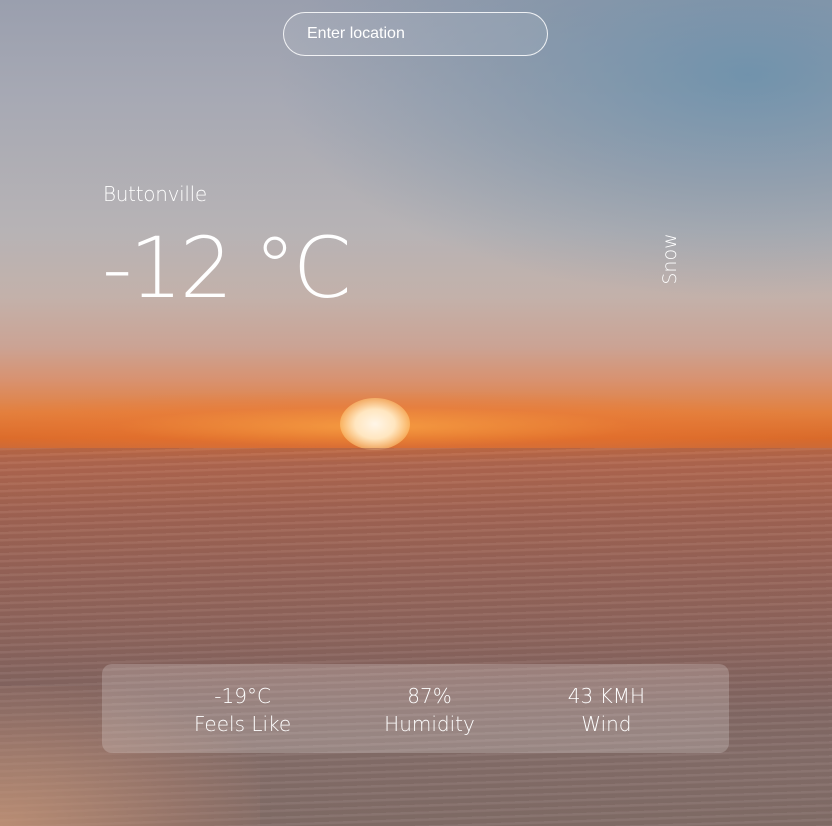 The width and height of the screenshot is (832, 826). I want to click on feels-like-label: Feels Like, so click(243, 724).